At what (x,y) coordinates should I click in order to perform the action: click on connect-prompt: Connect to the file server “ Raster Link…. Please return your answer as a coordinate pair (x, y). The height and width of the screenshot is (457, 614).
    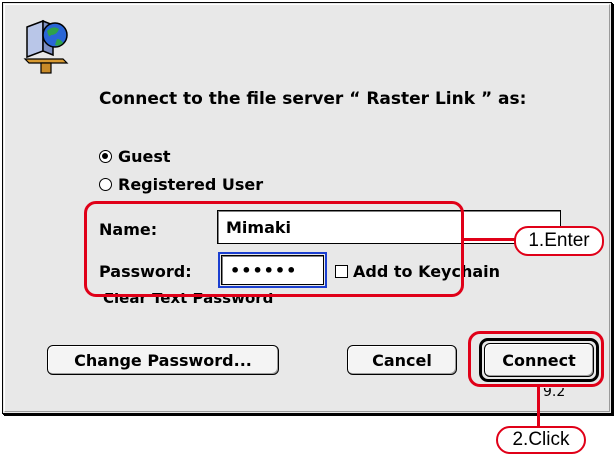
    Looking at the image, I should click on (313, 99).